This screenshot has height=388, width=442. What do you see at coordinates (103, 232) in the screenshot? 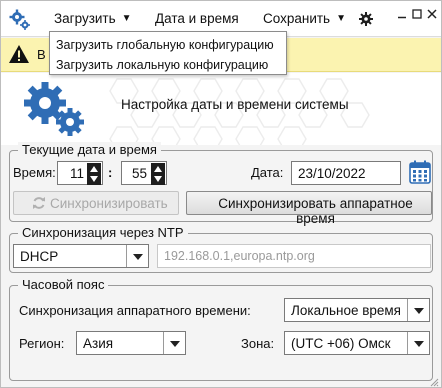
I see `ntp-legend: Синхронизация через NTP` at bounding box center [103, 232].